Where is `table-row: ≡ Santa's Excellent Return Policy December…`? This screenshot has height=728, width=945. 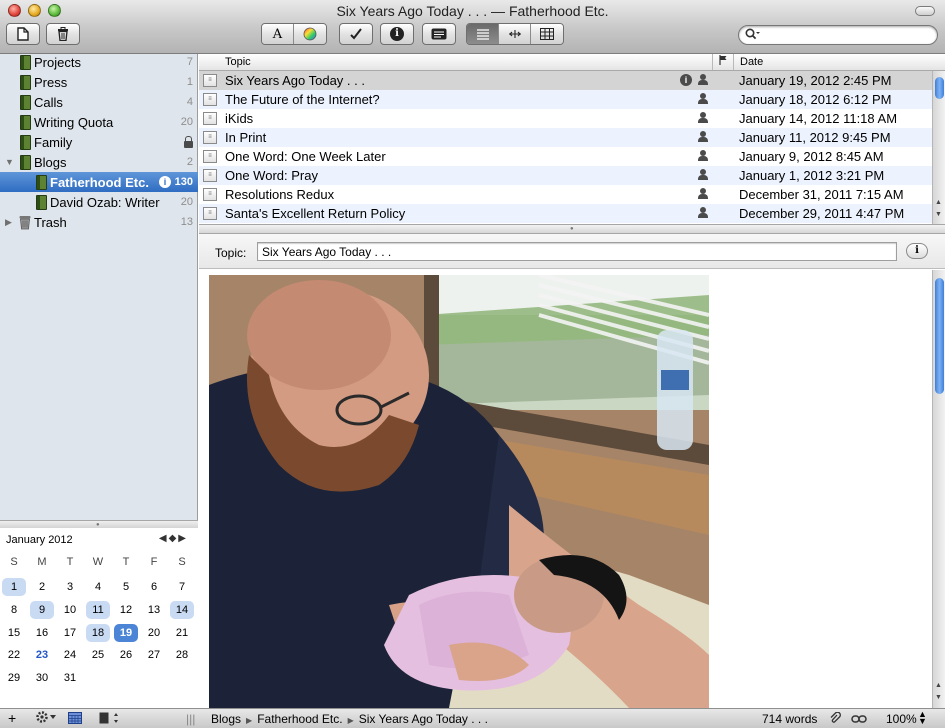 table-row: ≡ Santa's Excellent Return Policy December… is located at coordinates (565, 213).